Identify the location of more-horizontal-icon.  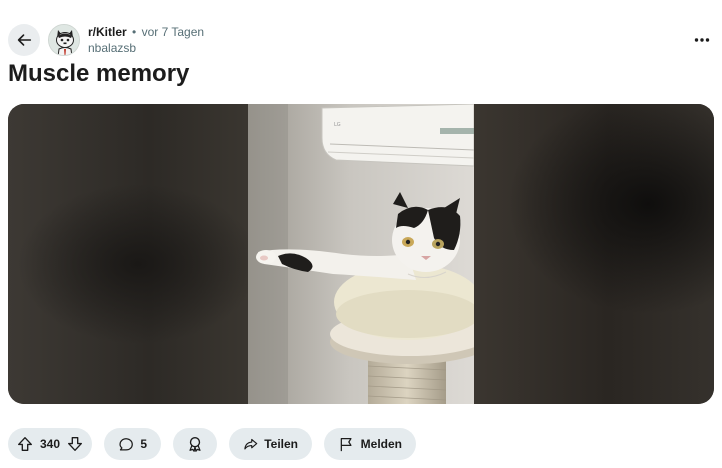
(702, 40).